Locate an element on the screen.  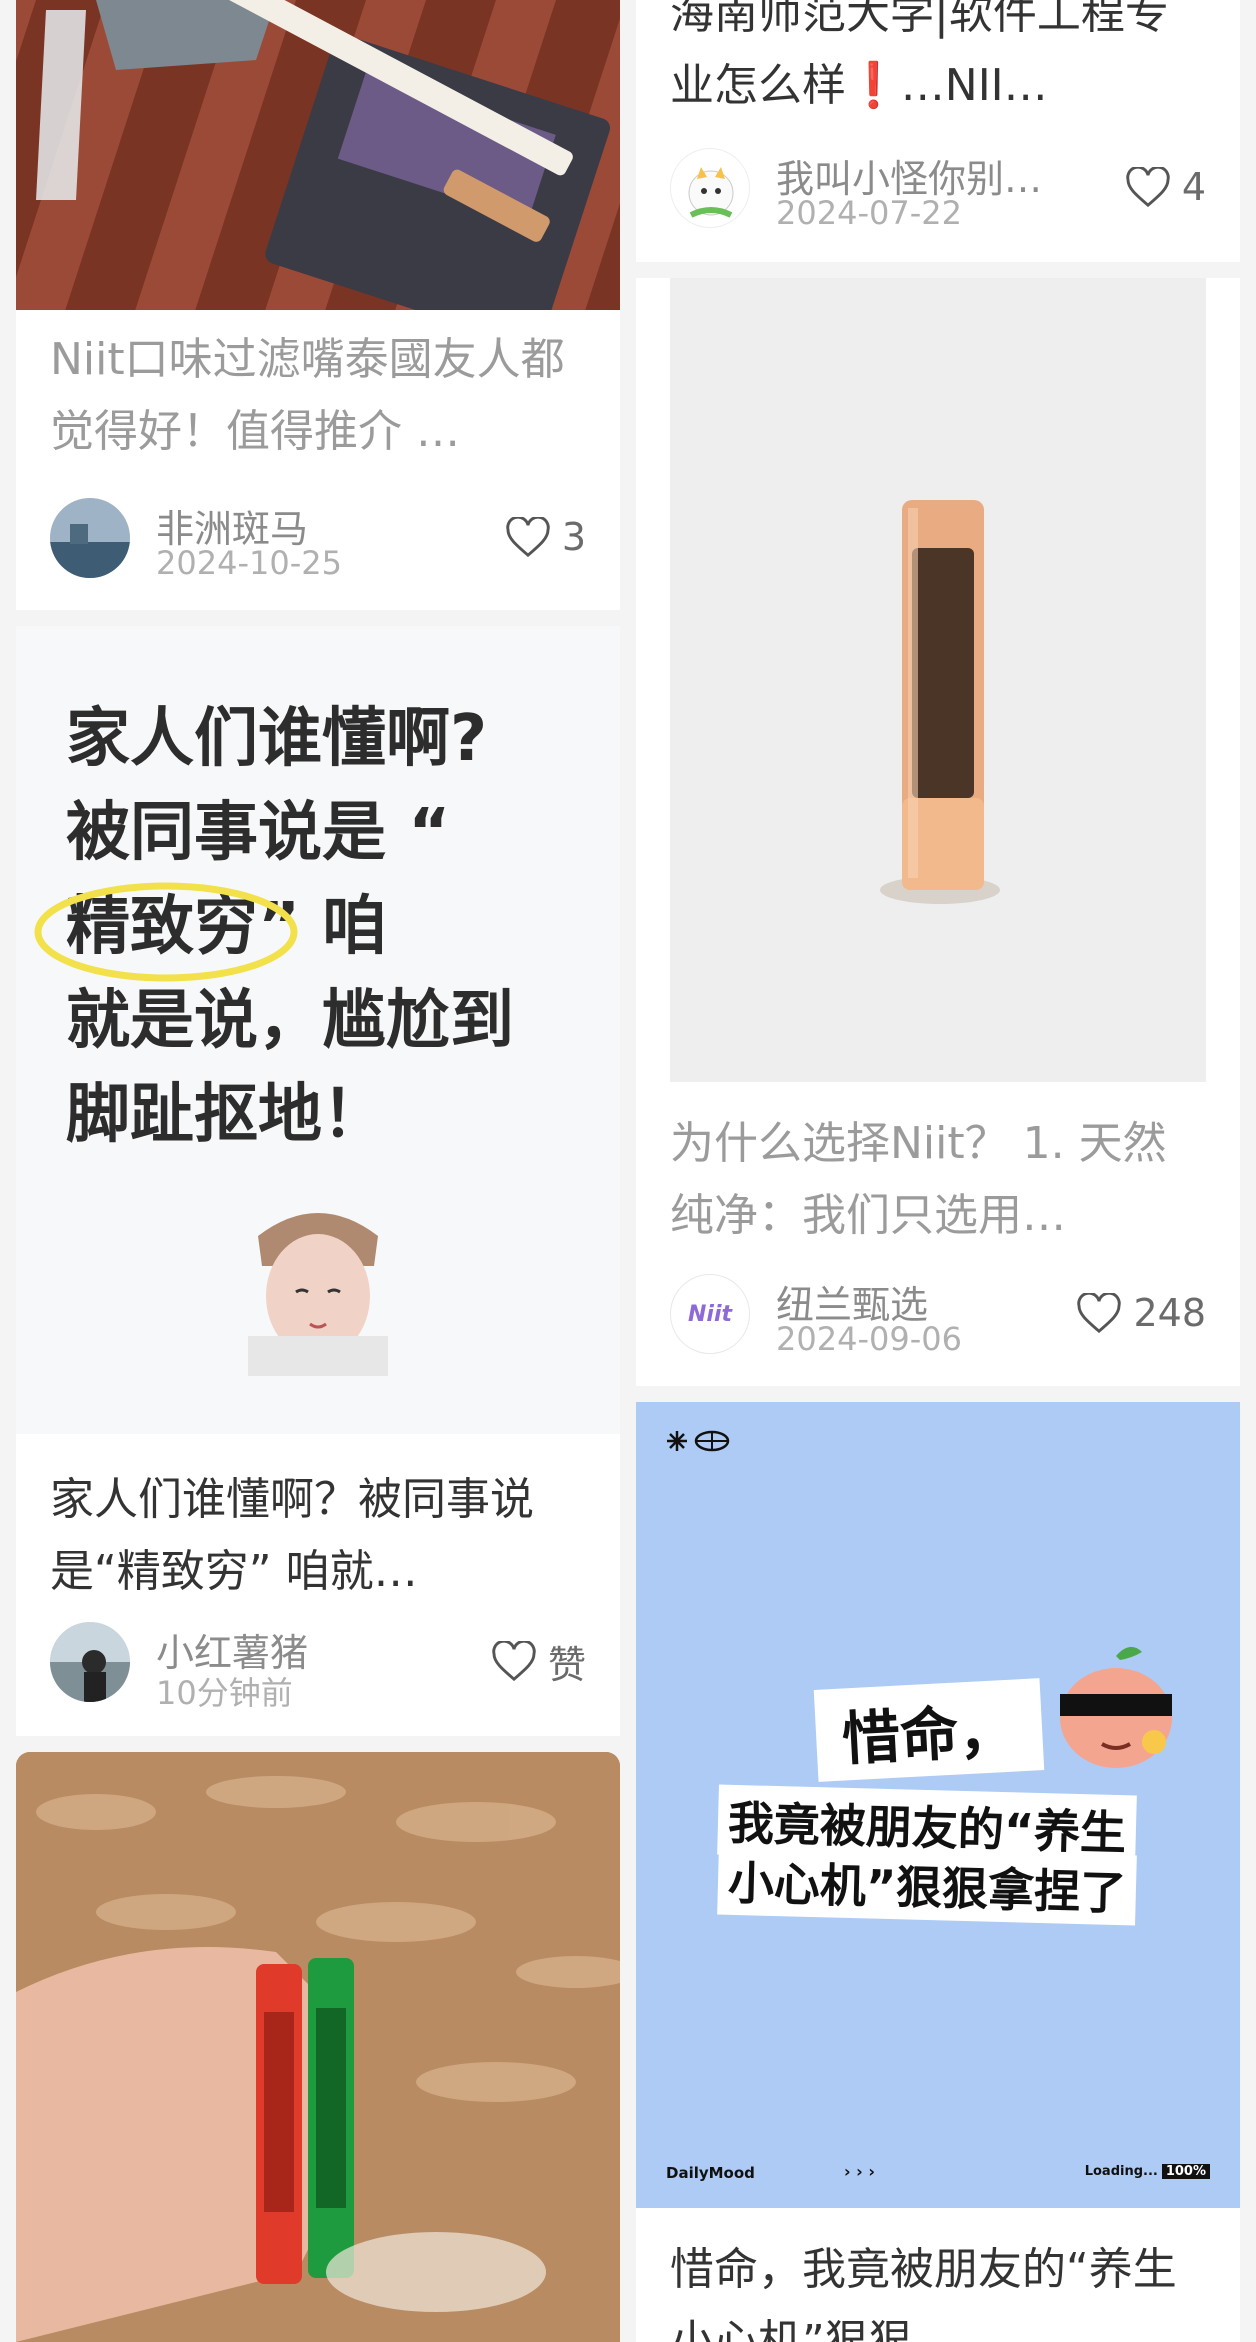
cover-headline-3: 小心机”狠狠拿捏了 is located at coordinates (927, 1885).